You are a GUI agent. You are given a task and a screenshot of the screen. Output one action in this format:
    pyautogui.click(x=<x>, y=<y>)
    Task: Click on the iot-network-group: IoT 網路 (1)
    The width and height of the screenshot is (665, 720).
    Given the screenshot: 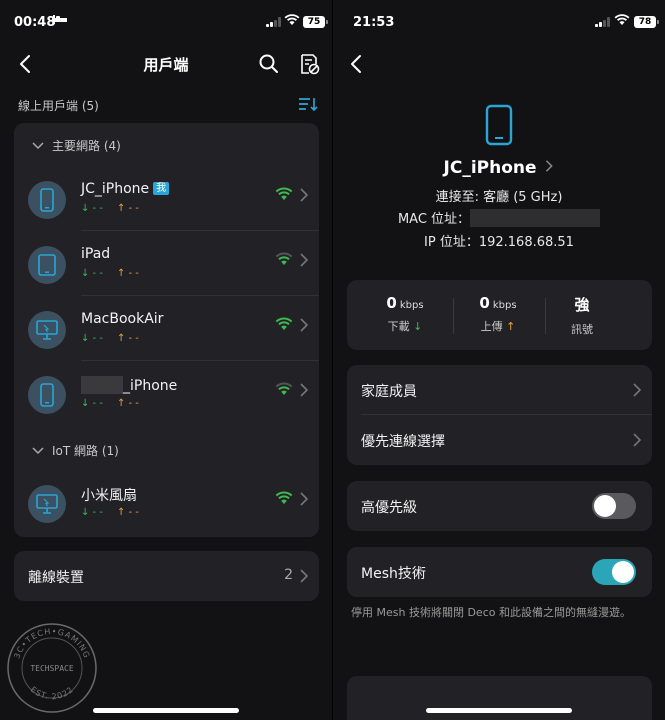 What is the action you would take?
    pyautogui.click(x=75, y=450)
    